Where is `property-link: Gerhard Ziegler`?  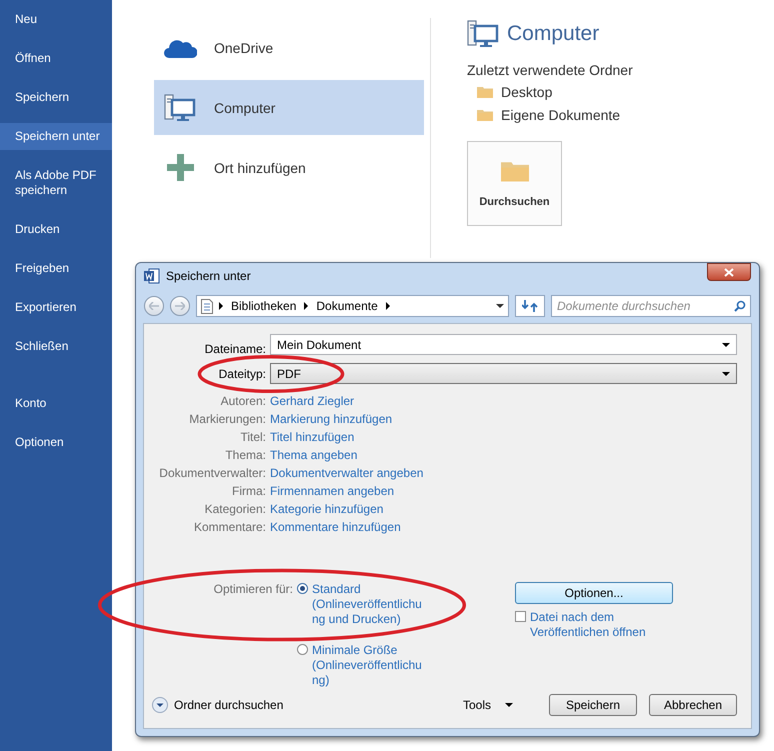 property-link: Gerhard Ziegler is located at coordinates (312, 401).